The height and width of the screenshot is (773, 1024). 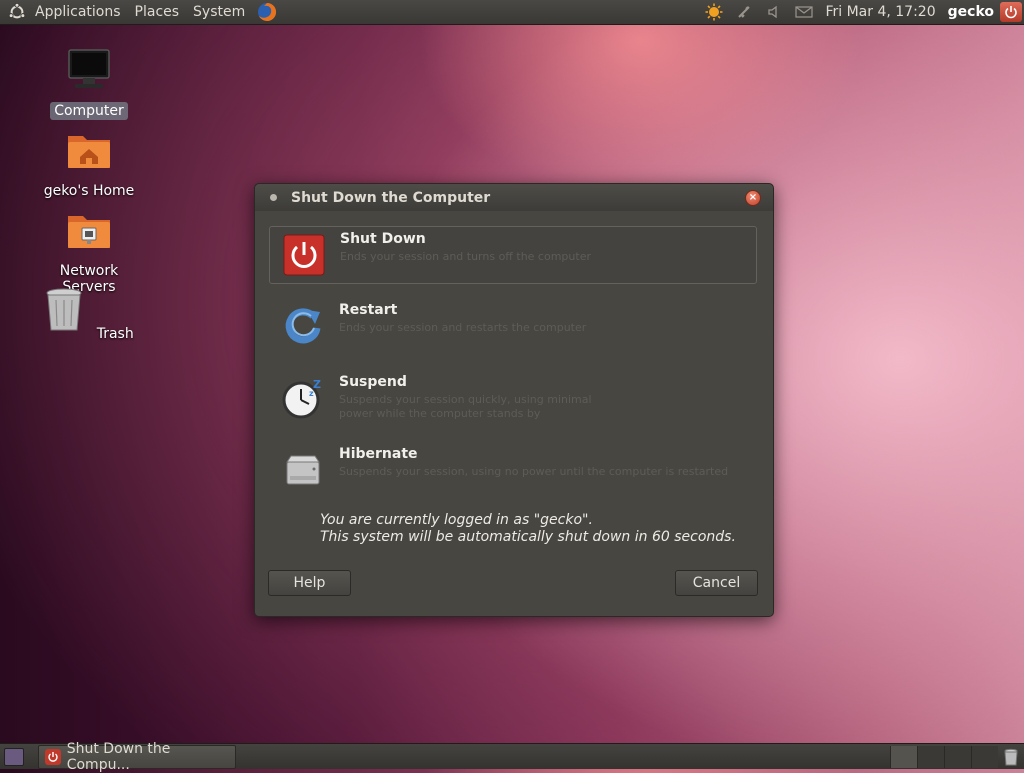 I want to click on menu-places: Places, so click(x=157, y=12).